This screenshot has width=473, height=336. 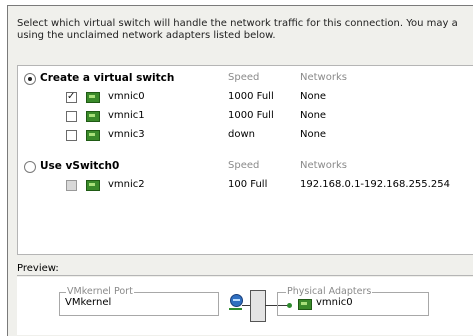 What do you see at coordinates (126, 134) in the screenshot?
I see `adapter-name: vmnic3` at bounding box center [126, 134].